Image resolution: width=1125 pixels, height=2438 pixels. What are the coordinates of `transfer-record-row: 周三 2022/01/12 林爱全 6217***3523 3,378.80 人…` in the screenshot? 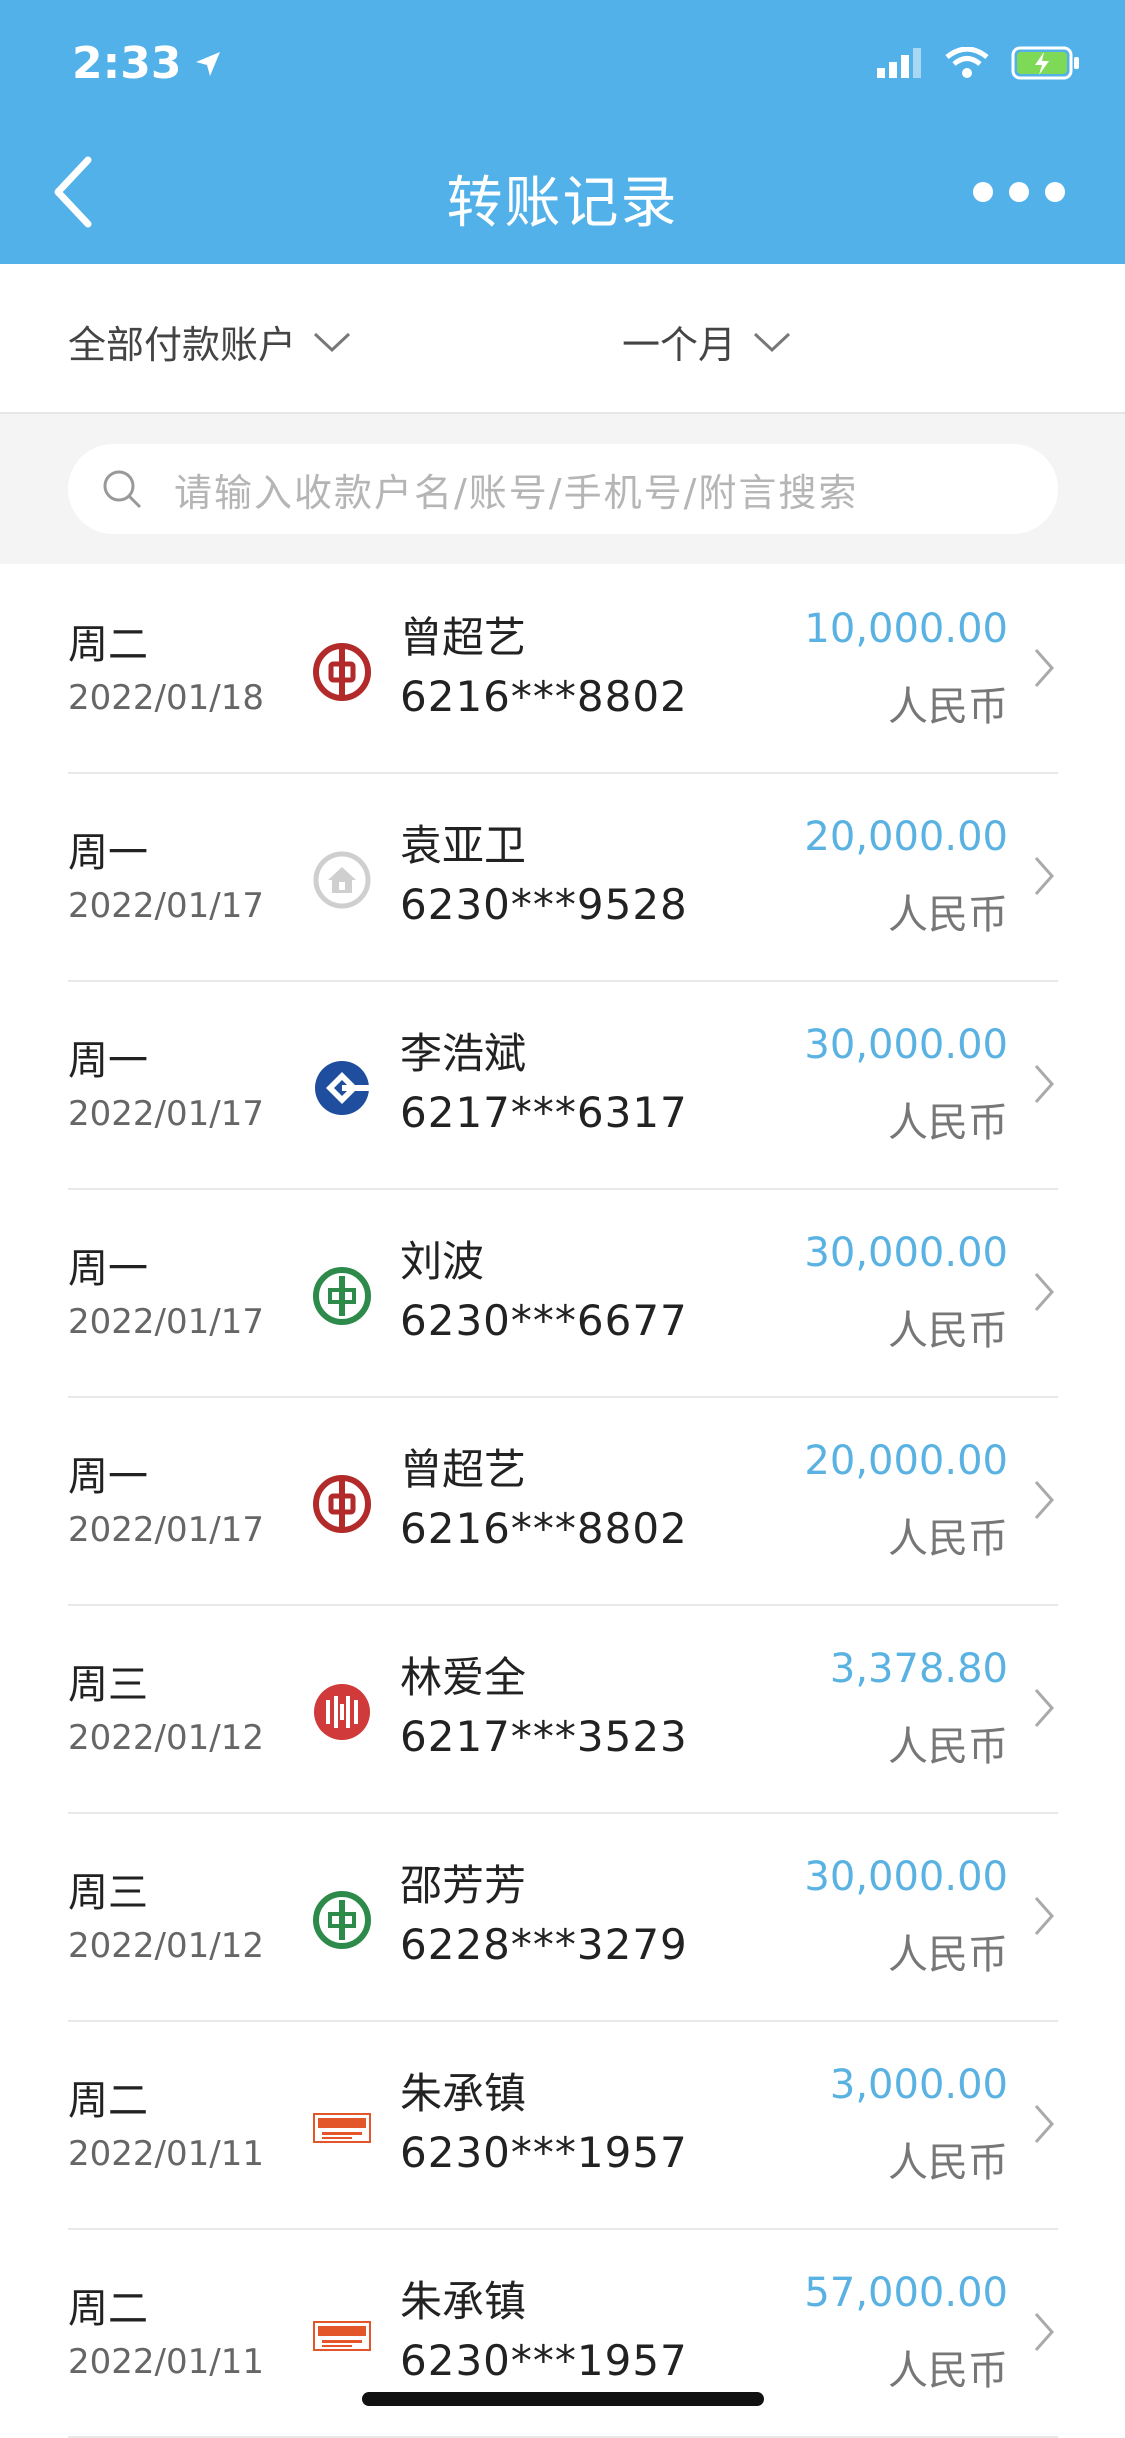 It's located at (563, 1710).